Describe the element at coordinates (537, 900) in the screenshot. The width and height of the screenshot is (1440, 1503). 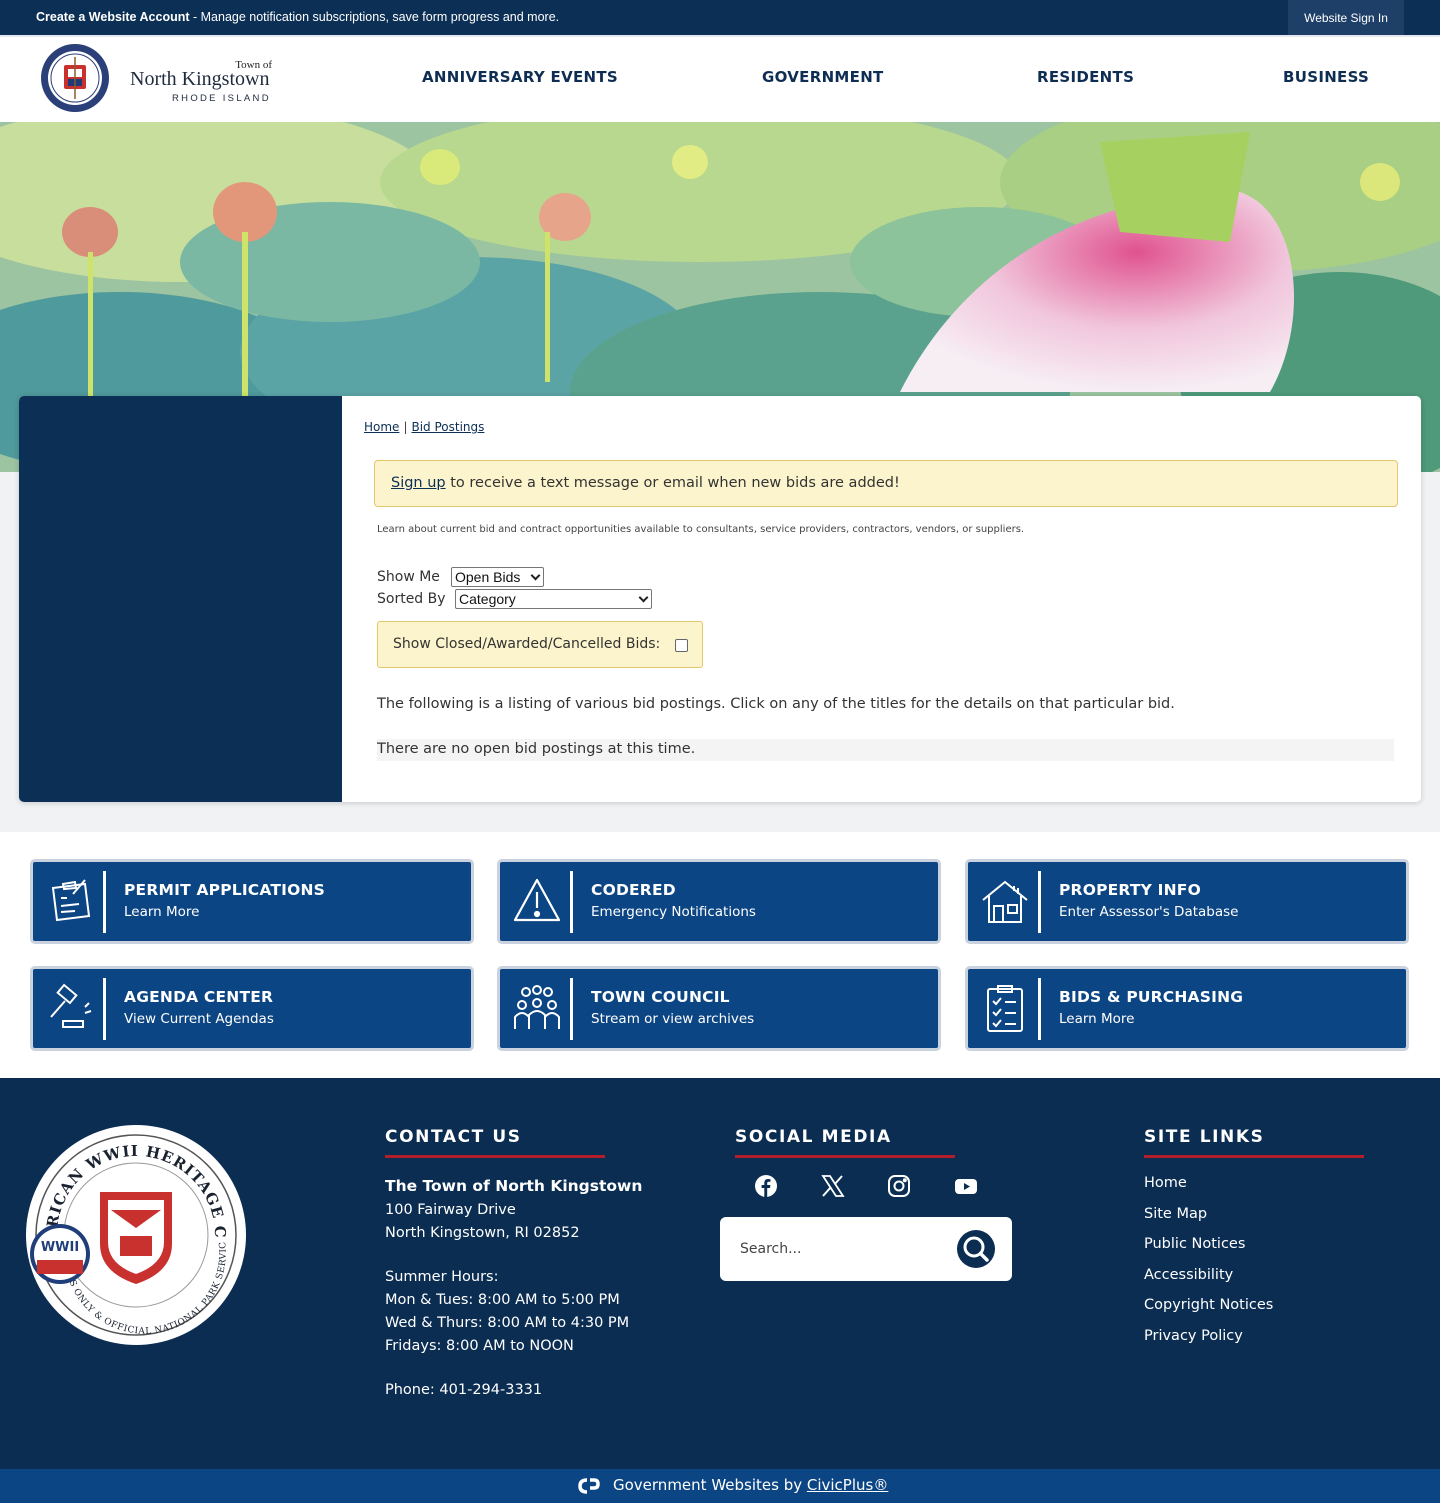
I see `warning-icon` at that location.